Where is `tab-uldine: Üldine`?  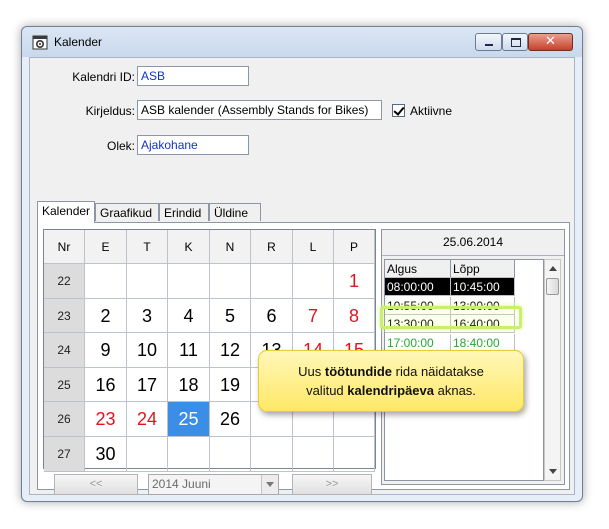 tab-uldine: Üldine is located at coordinates (235, 212).